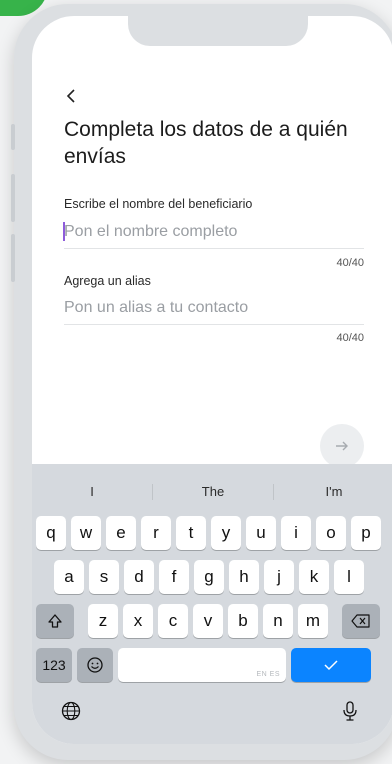 The width and height of the screenshot is (392, 764). I want to click on key-z: z, so click(103, 621).